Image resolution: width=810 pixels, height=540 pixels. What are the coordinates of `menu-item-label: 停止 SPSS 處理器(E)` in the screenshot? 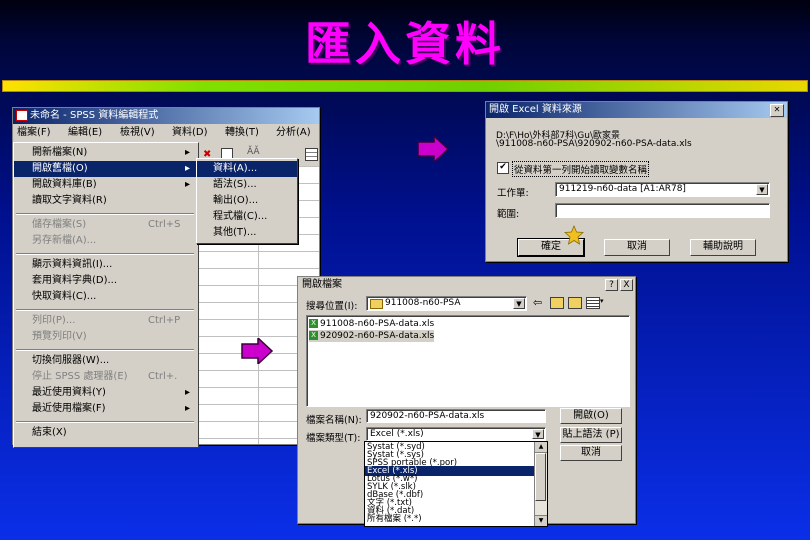 It's located at (80, 376).